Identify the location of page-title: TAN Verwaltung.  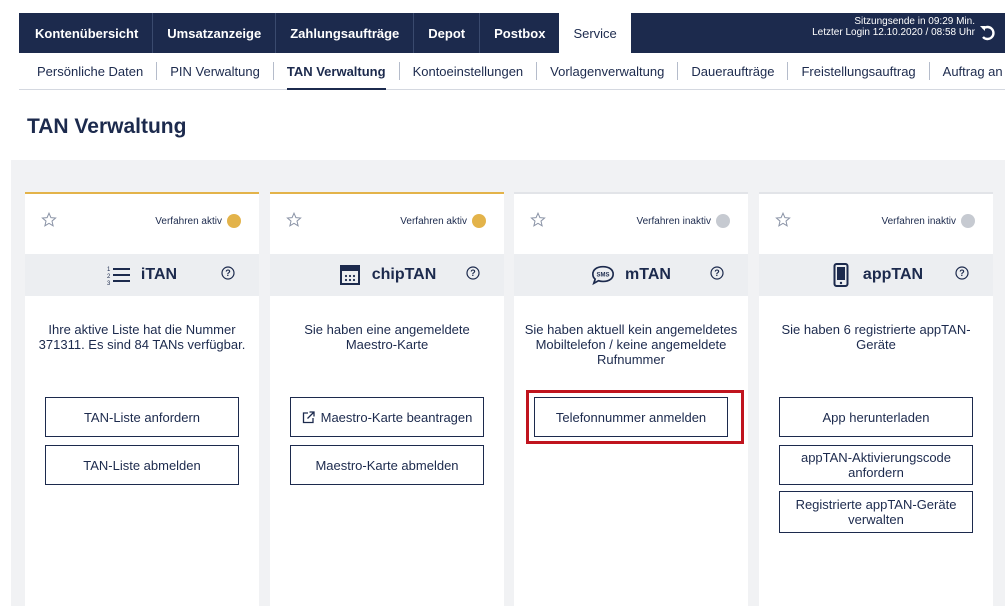
(107, 126).